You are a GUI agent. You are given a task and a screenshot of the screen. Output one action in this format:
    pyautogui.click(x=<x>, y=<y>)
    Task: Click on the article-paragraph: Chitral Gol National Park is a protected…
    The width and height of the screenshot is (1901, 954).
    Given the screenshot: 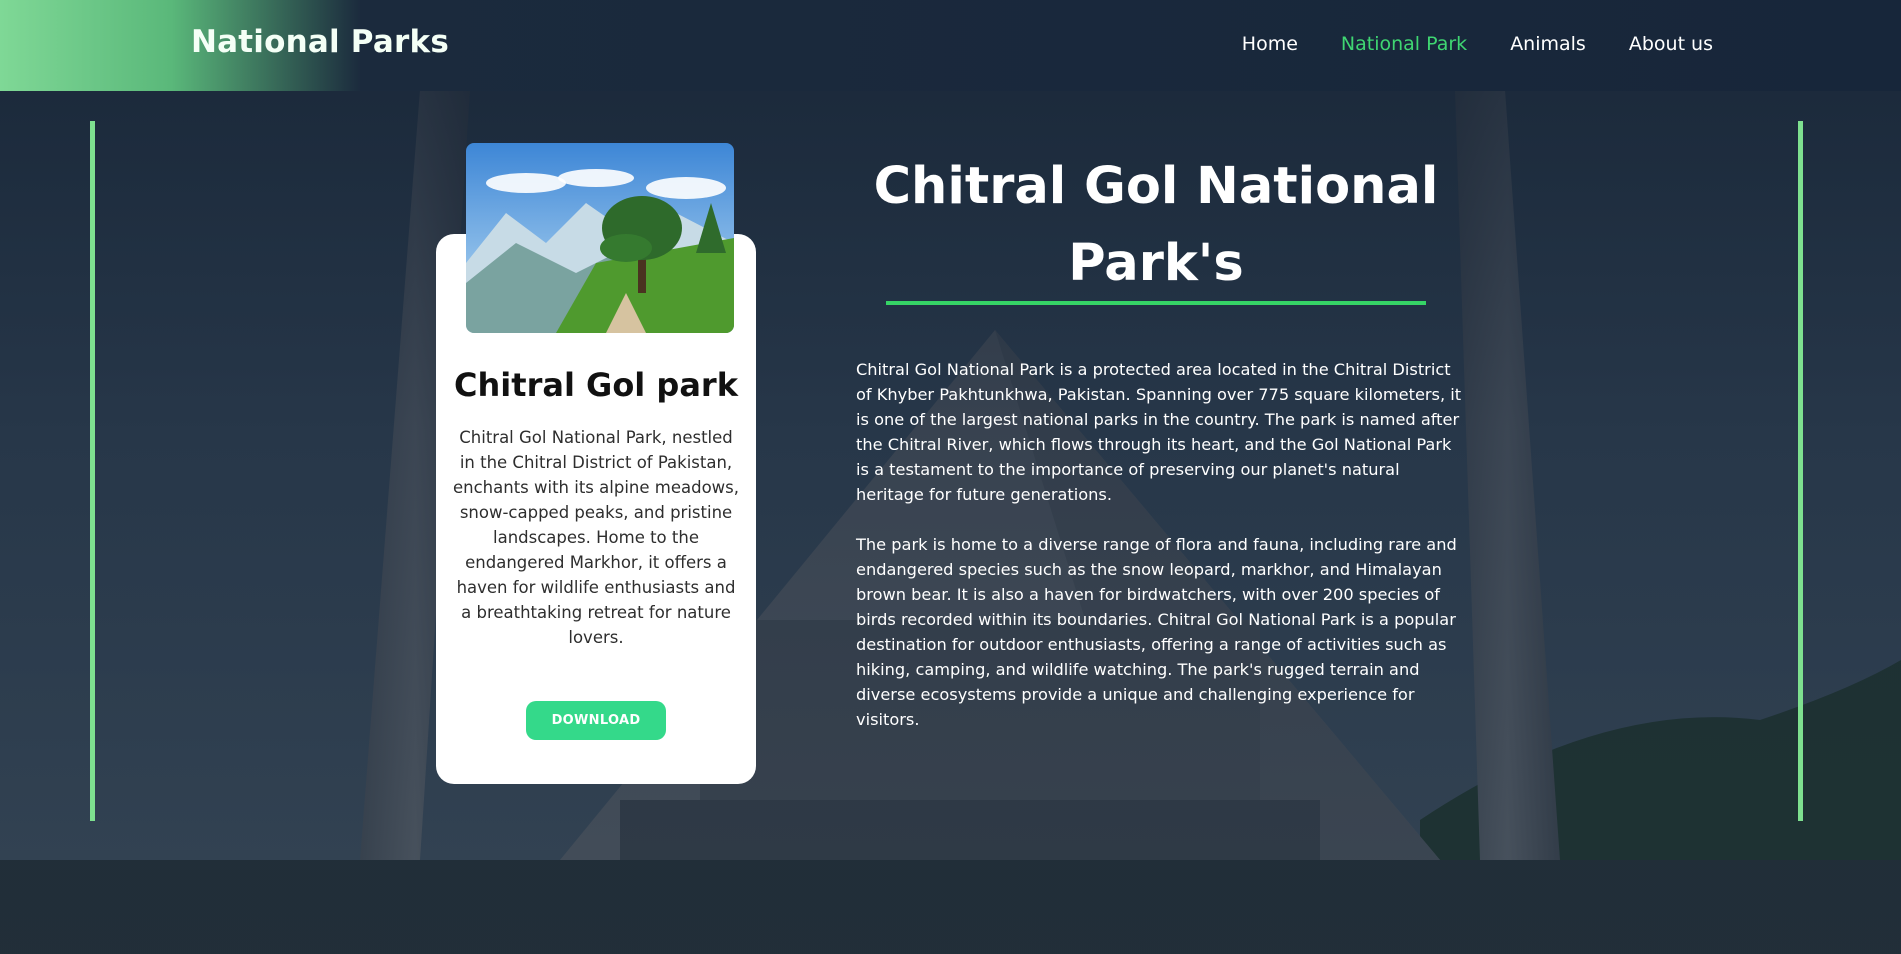 What is the action you would take?
    pyautogui.click(x=1159, y=432)
    